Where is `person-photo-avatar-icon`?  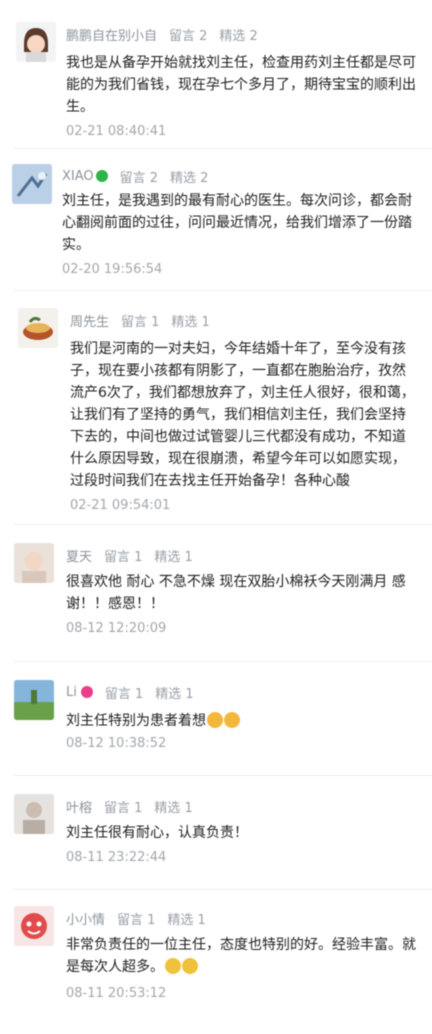 person-photo-avatar-icon is located at coordinates (34, 814).